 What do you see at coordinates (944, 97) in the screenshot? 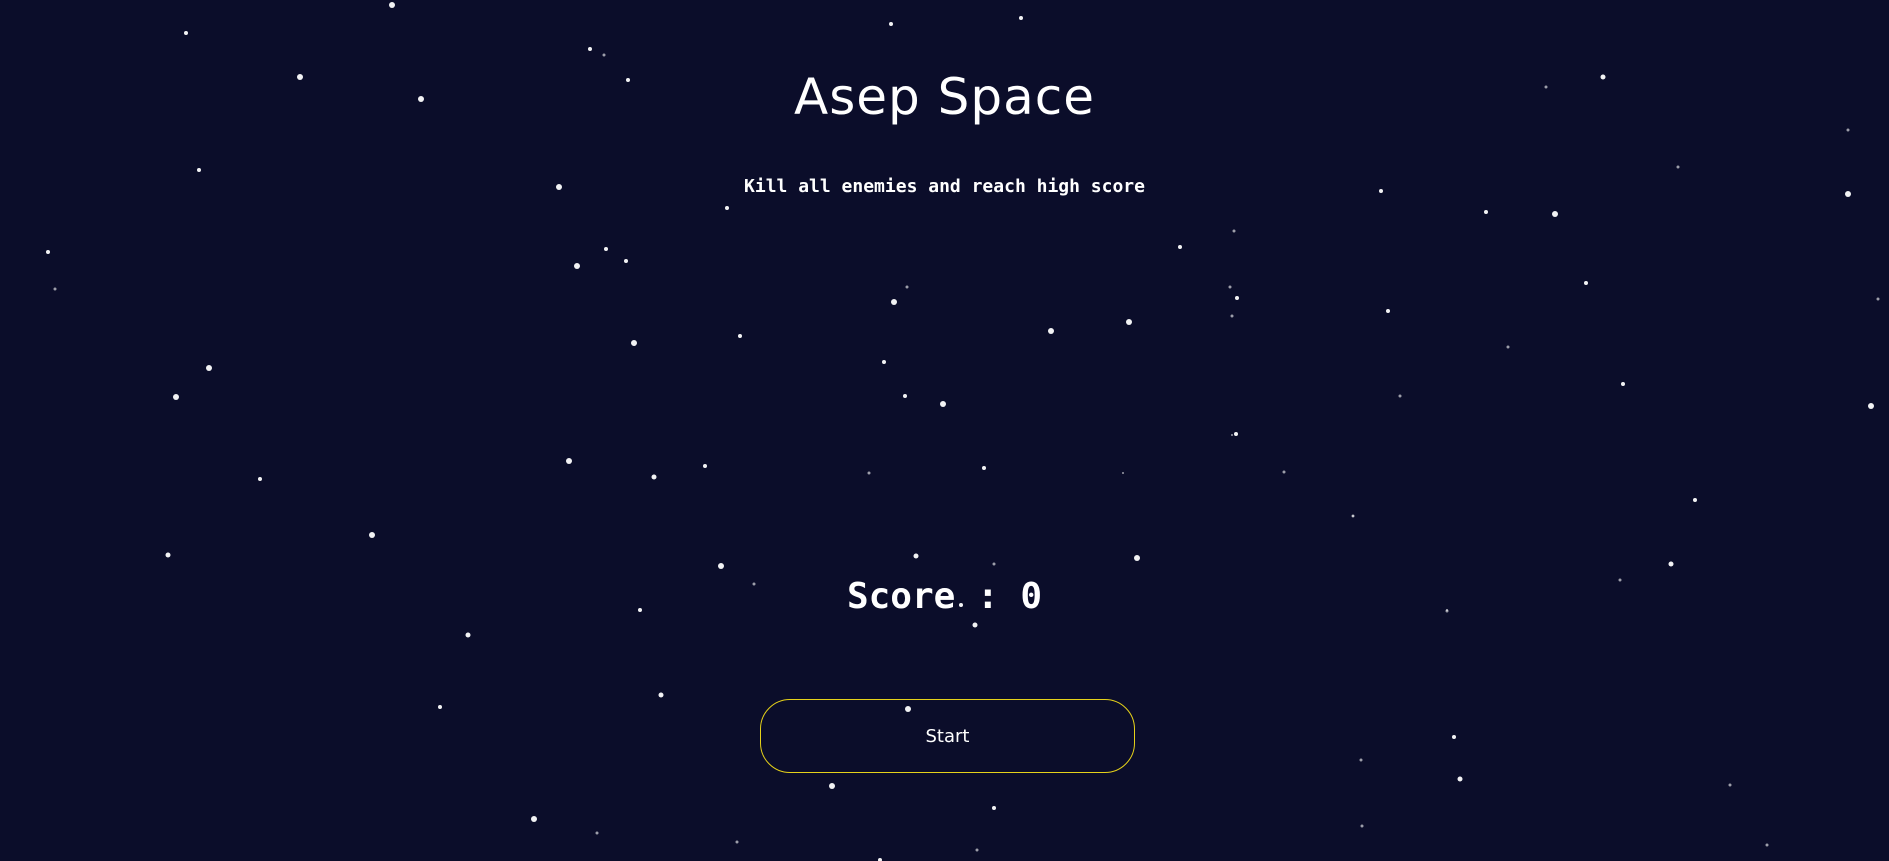
I see `game-title: Asep Space` at bounding box center [944, 97].